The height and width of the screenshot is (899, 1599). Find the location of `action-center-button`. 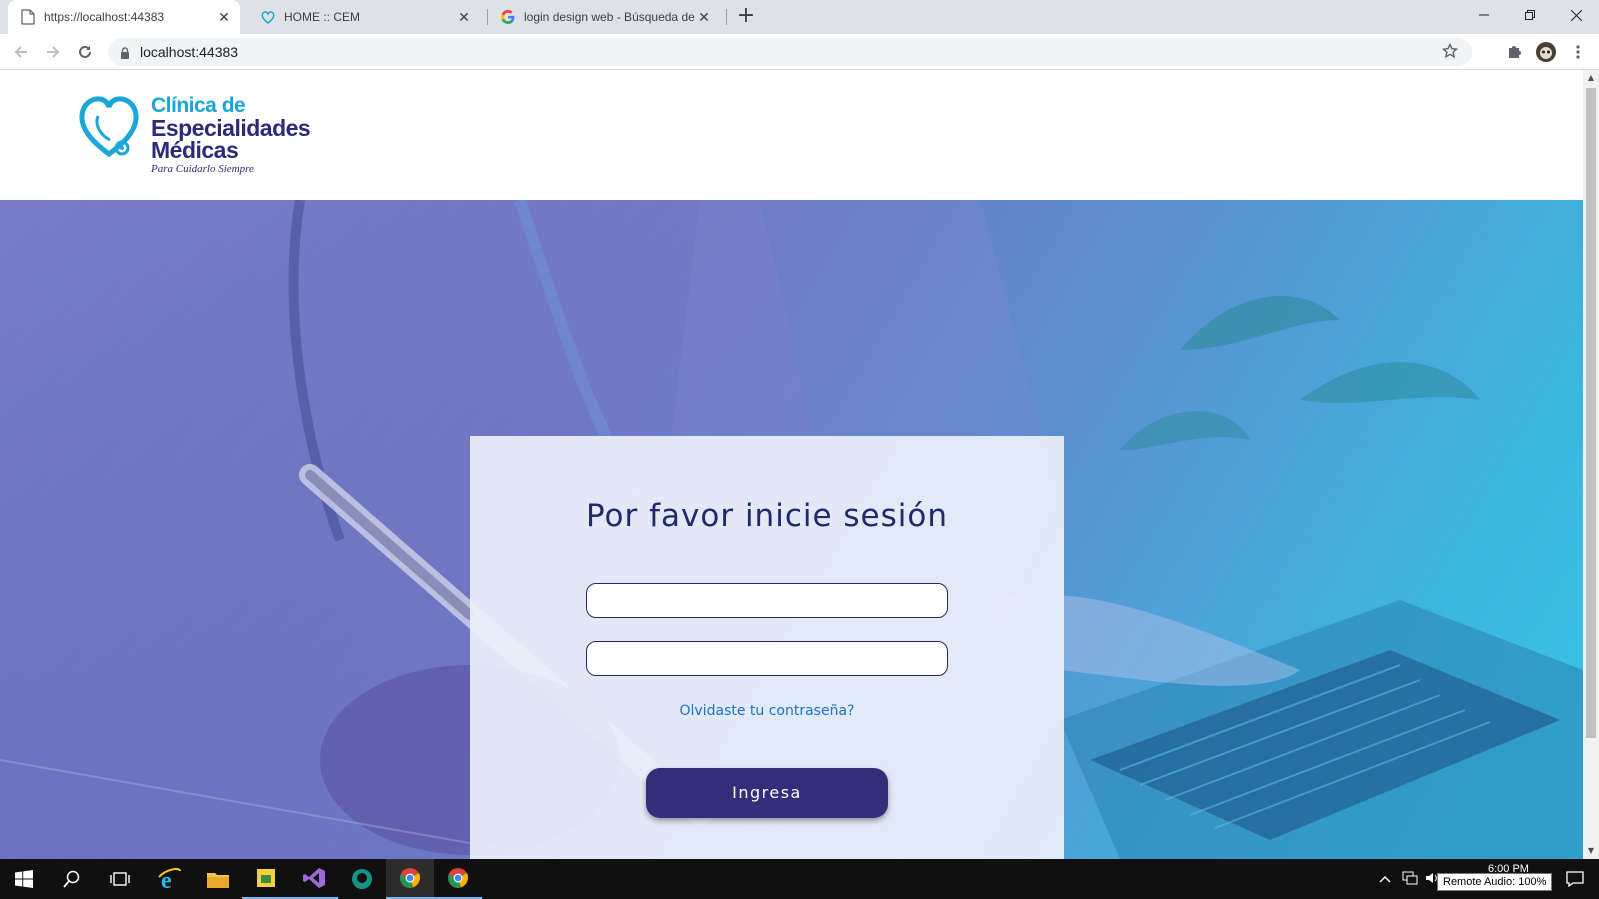

action-center-button is located at coordinates (1575, 879).